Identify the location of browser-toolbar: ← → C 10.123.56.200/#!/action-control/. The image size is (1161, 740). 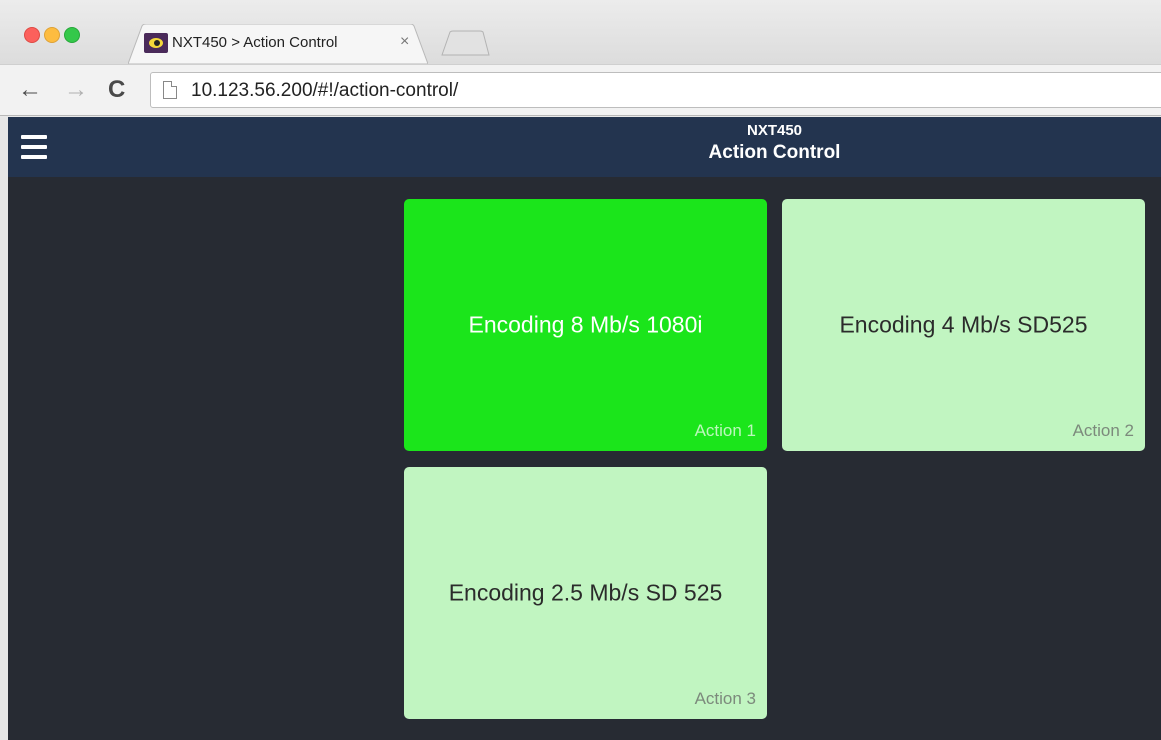
(580, 90).